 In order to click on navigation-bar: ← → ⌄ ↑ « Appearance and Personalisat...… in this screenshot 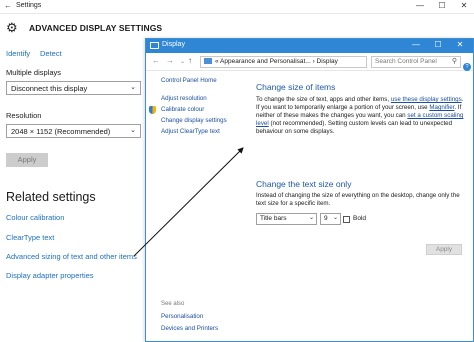, I will do `click(309, 62)`.